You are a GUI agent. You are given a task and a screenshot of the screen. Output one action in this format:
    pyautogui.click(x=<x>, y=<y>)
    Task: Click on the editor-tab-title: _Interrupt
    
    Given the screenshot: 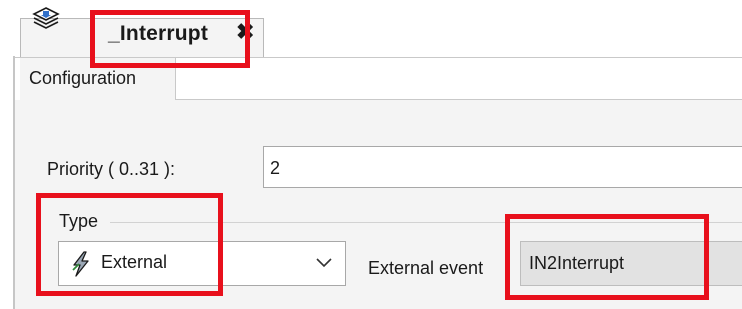 What is the action you would take?
    pyautogui.click(x=158, y=33)
    